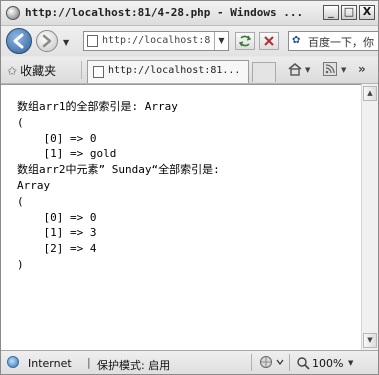 This screenshot has height=375, width=379. What do you see at coordinates (264, 72) in the screenshot?
I see `new-tab-button` at bounding box center [264, 72].